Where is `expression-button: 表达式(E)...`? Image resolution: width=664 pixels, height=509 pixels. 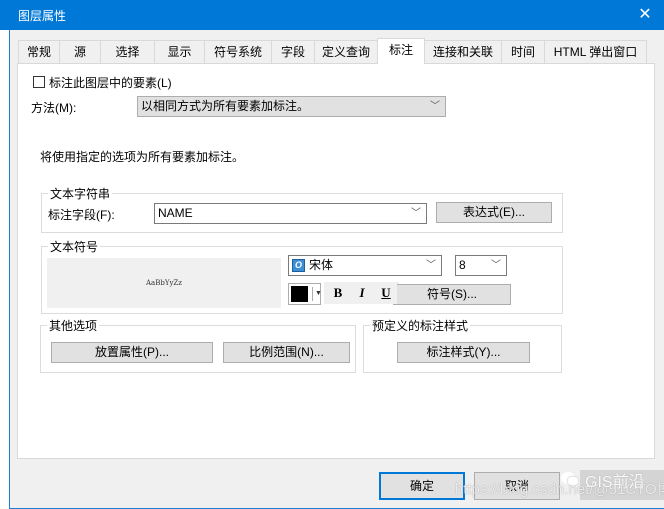 expression-button: 表达式(E)... is located at coordinates (494, 212).